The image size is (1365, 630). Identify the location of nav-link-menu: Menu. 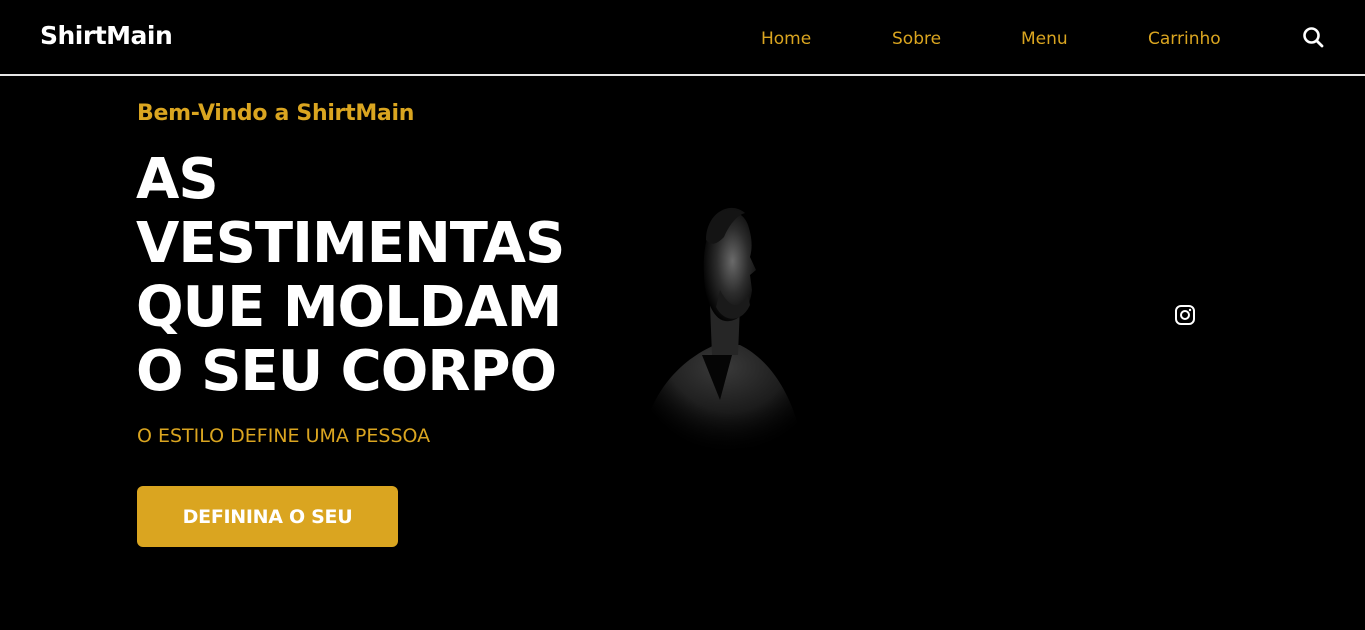
(1044, 39).